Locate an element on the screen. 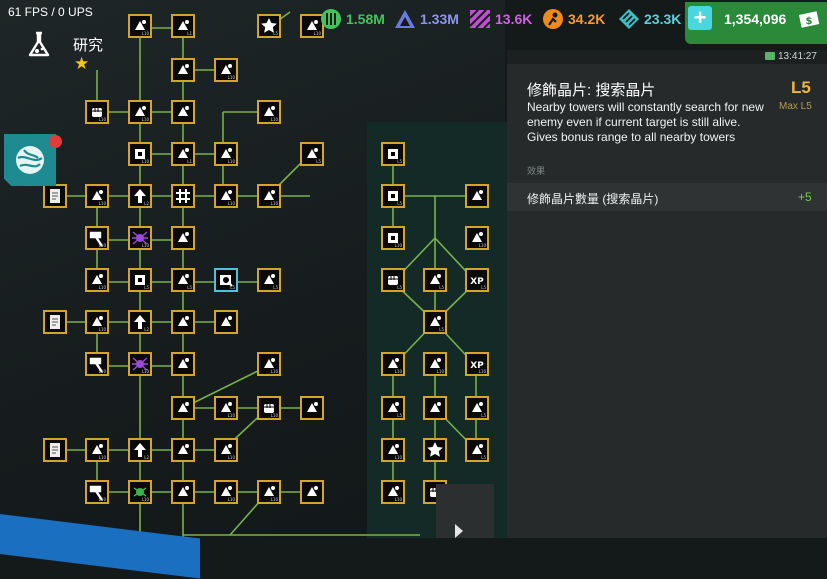 The height and width of the screenshot is (579, 827). node-cube-a is located at coordinates (183, 70).